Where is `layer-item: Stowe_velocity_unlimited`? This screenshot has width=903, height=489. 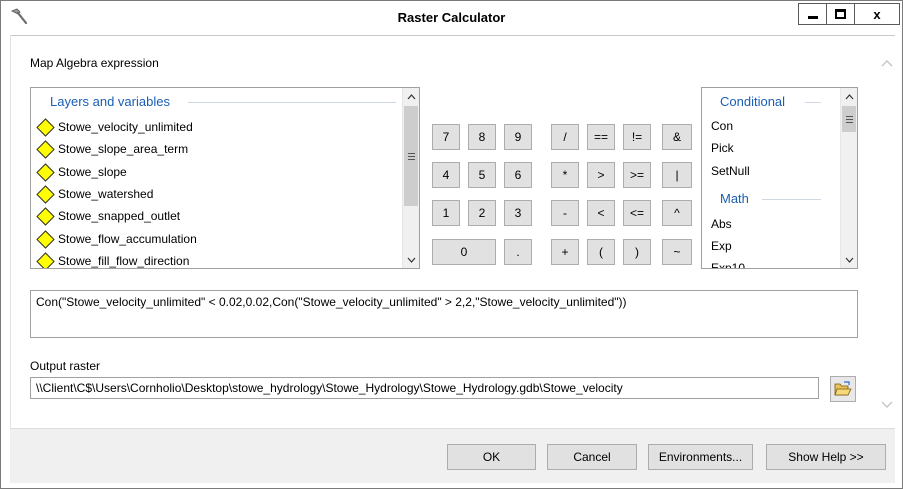 layer-item: Stowe_velocity_unlimited is located at coordinates (114, 127).